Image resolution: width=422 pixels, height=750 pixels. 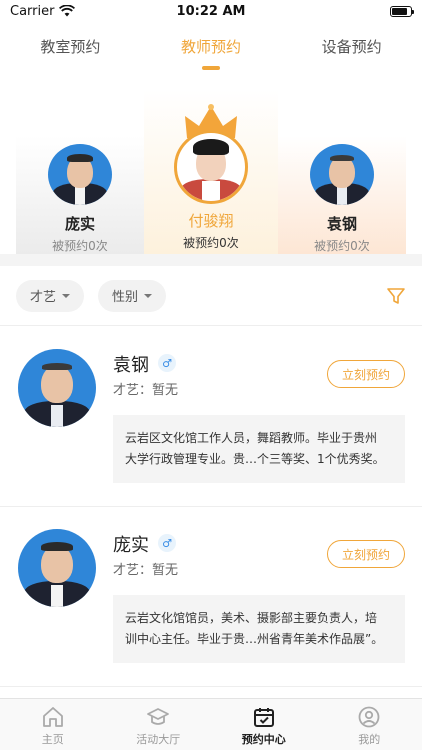 What do you see at coordinates (131, 545) in the screenshot?
I see `teacher-name: 庞实` at bounding box center [131, 545].